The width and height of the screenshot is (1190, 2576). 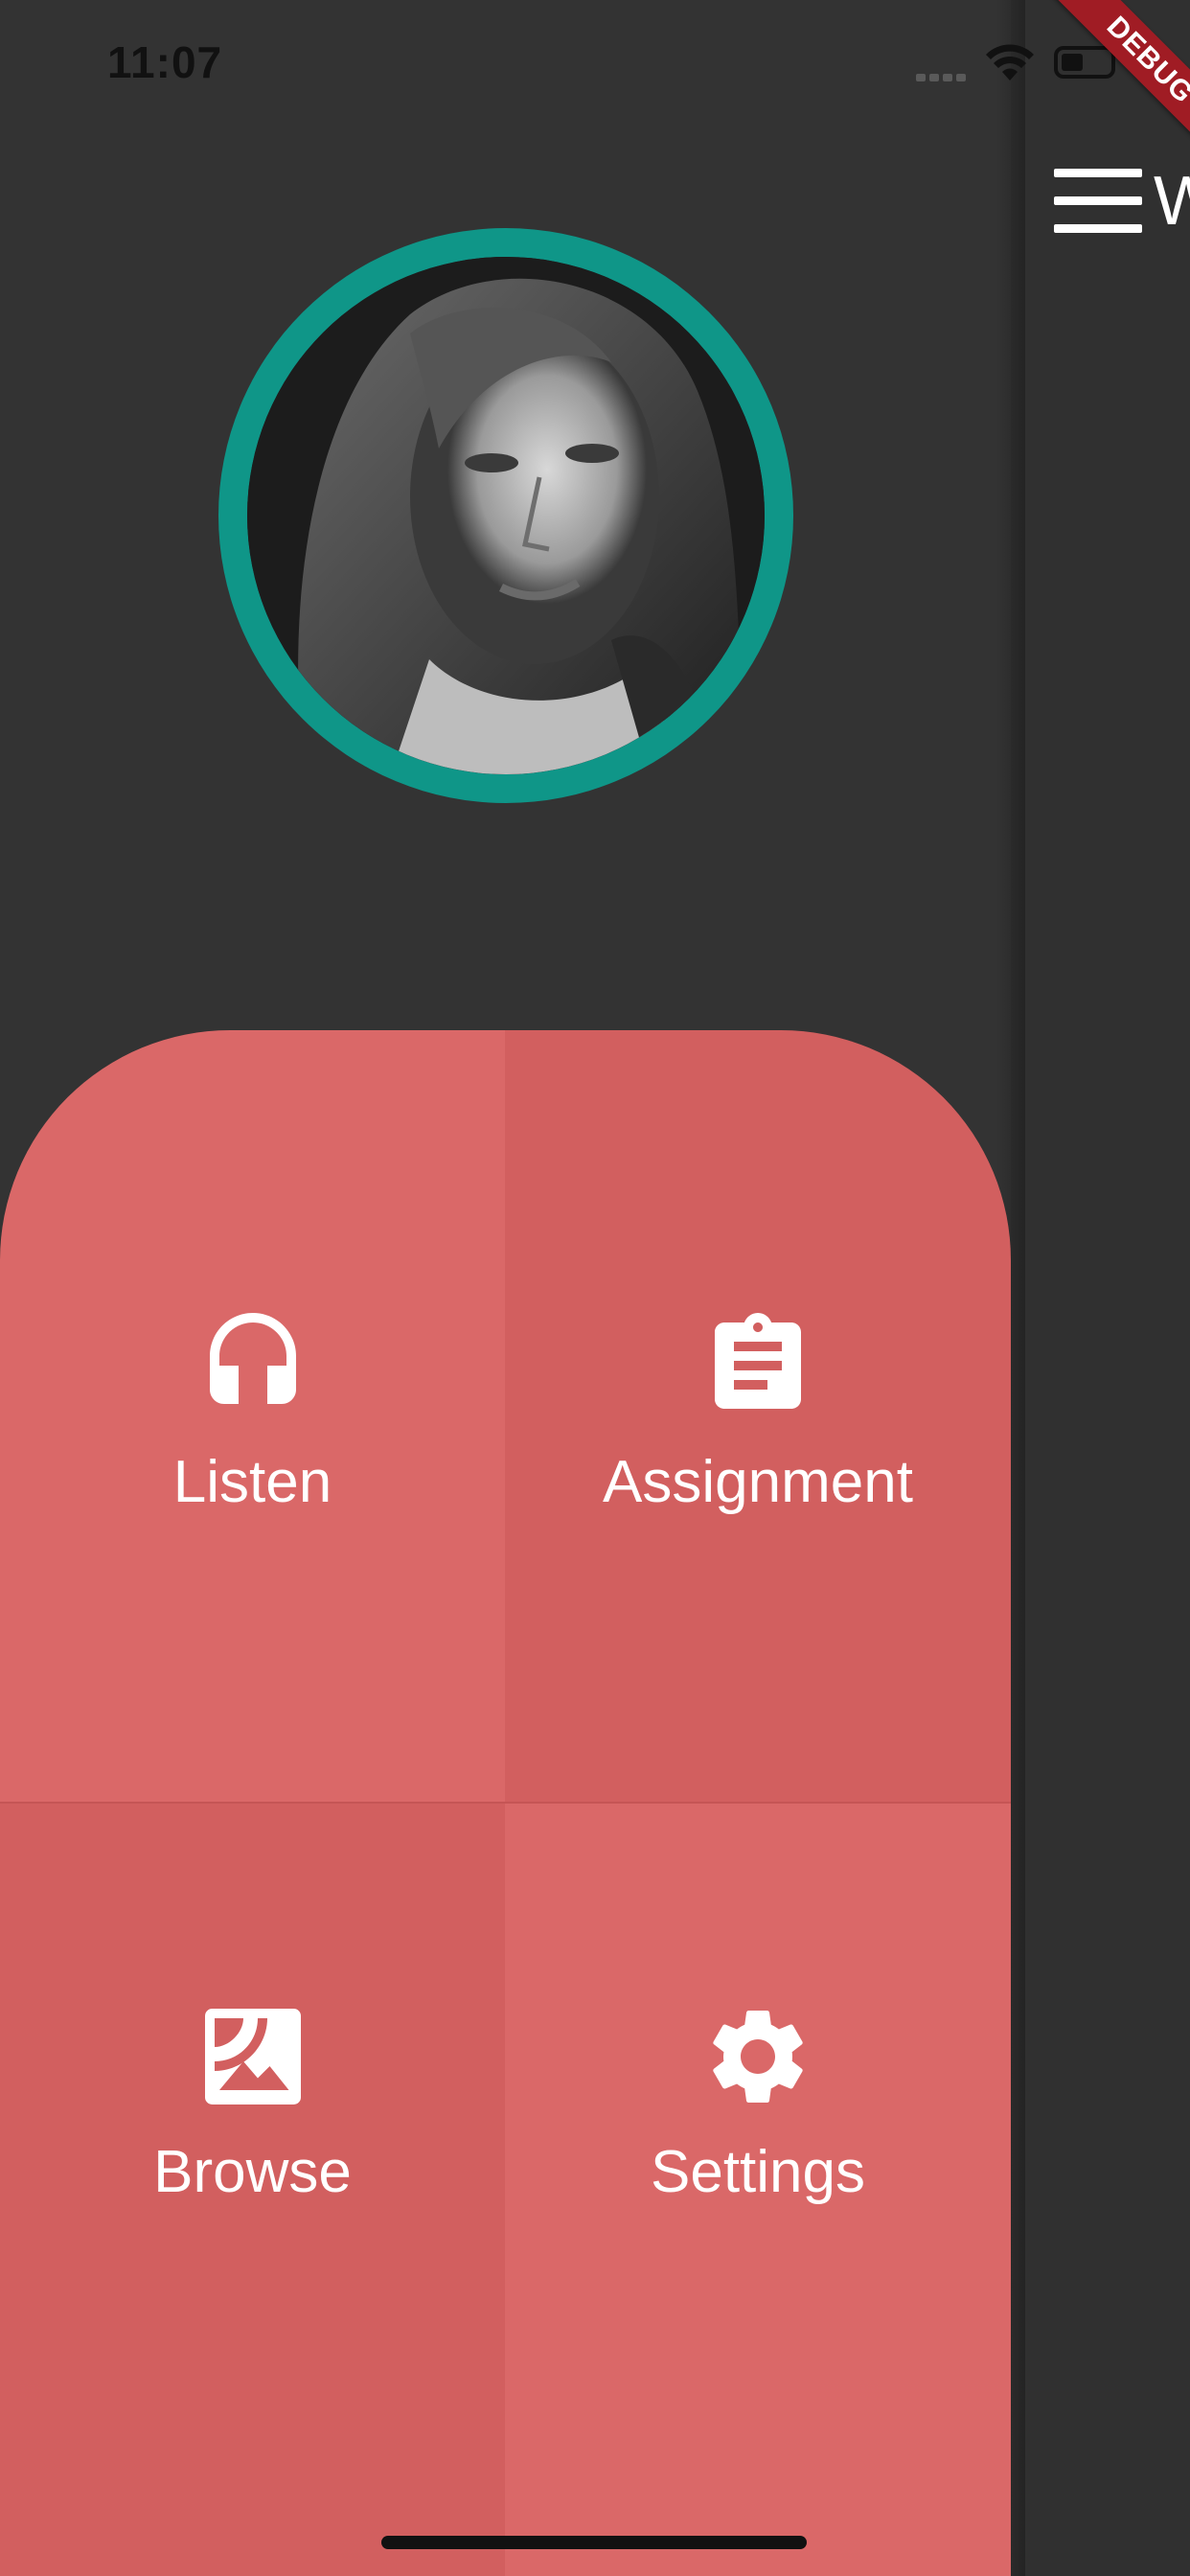 I want to click on home-indicator, so click(x=594, y=2542).